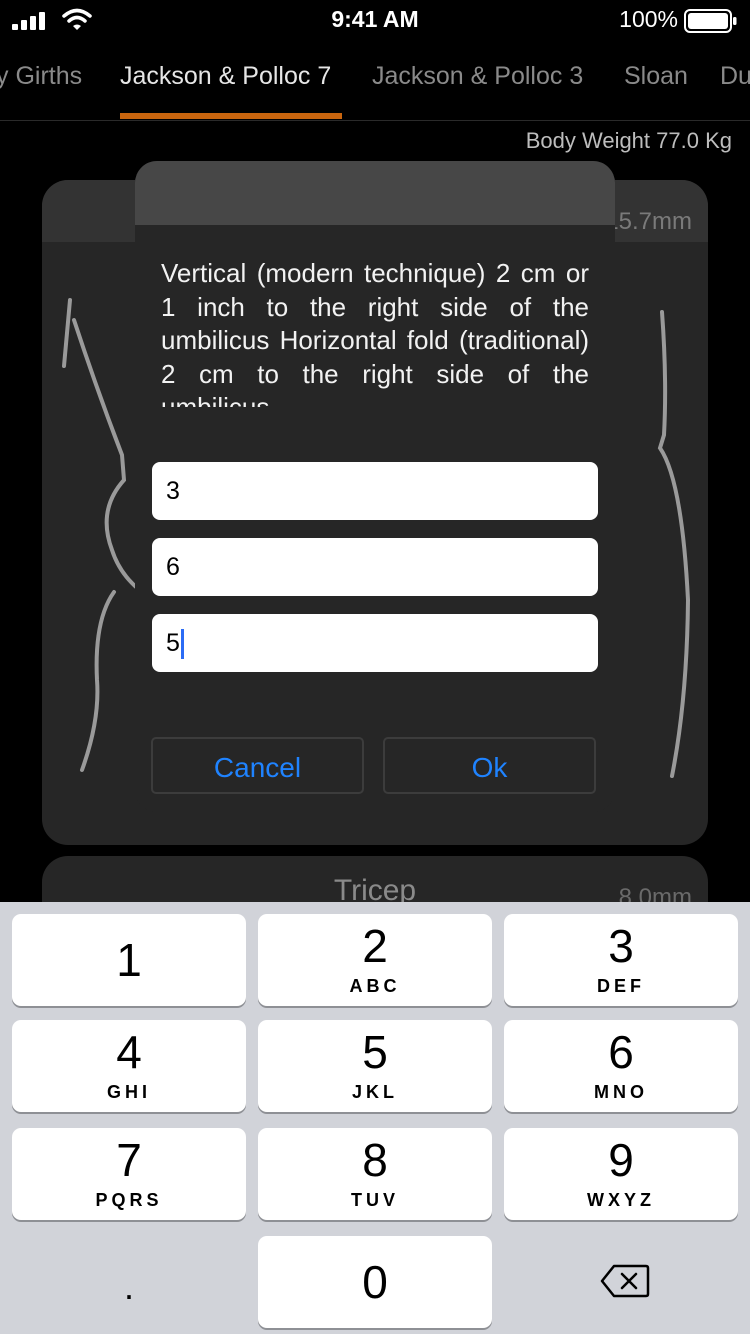 The height and width of the screenshot is (1334, 750). I want to click on key-5: 5 JKL, so click(375, 1066).